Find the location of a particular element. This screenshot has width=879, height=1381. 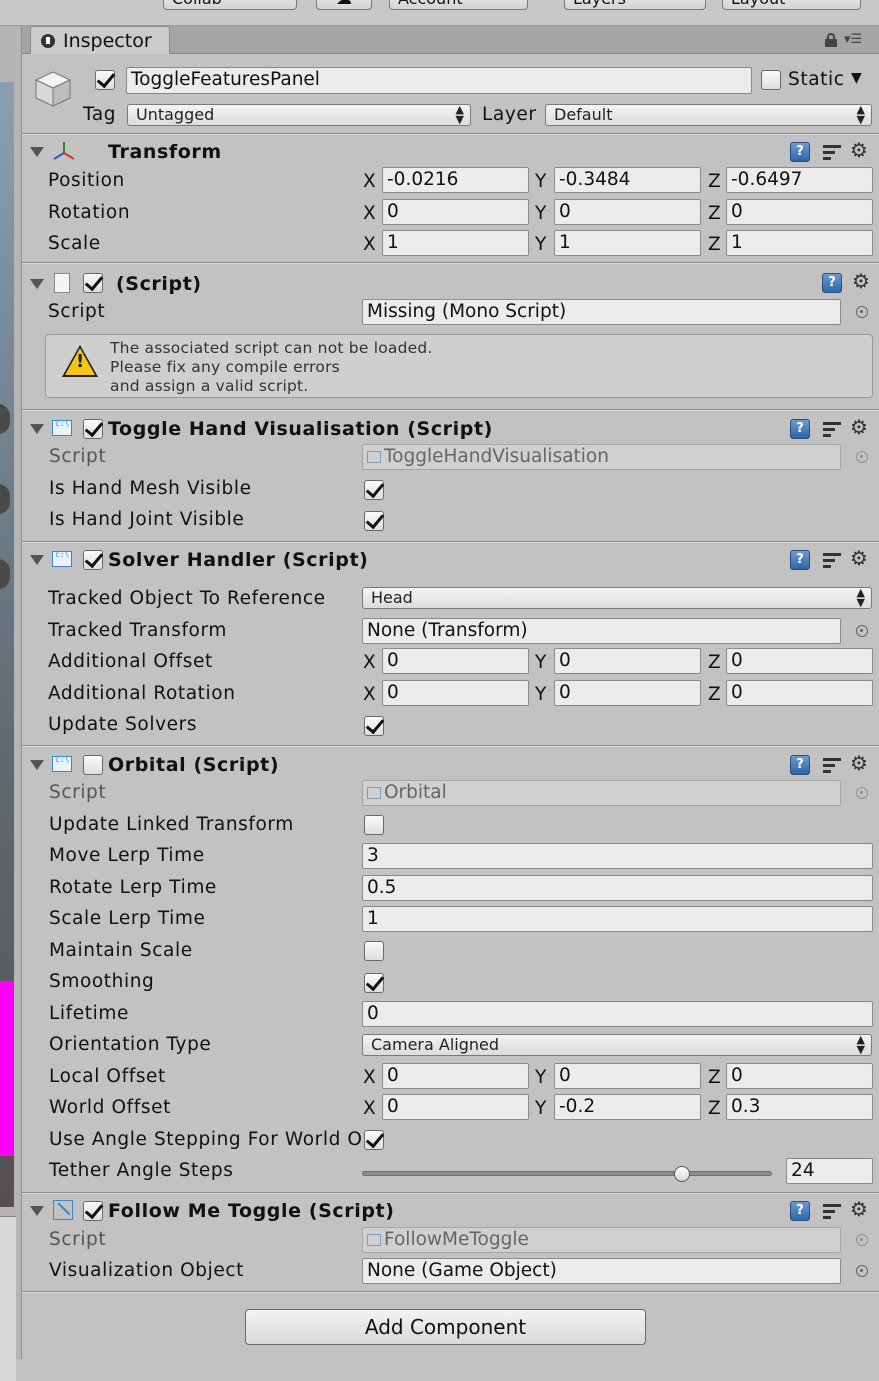

transform-foldout-icon is located at coordinates (37, 152).